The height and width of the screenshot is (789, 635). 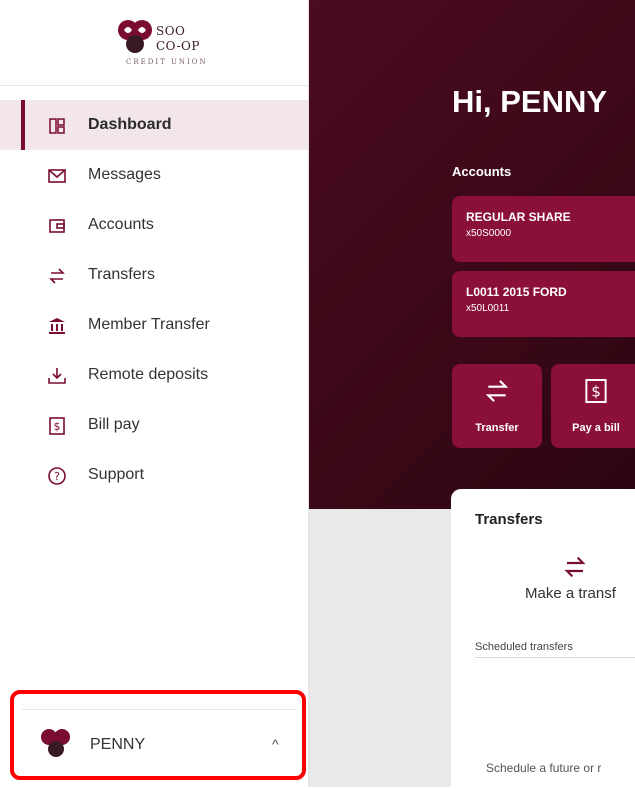 What do you see at coordinates (154, 425) in the screenshot?
I see `sidebar-item-bill-pay: $ Bill pay` at bounding box center [154, 425].